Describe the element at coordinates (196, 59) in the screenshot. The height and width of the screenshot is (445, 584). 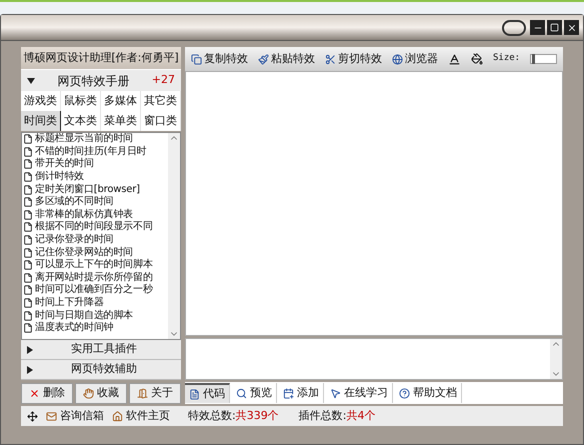
I see `copy-icon` at that location.